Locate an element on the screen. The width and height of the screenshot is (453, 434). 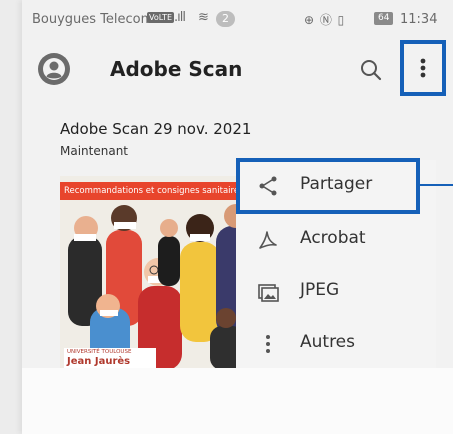
menu-item-autres: Autres is located at coordinates (336, 344).